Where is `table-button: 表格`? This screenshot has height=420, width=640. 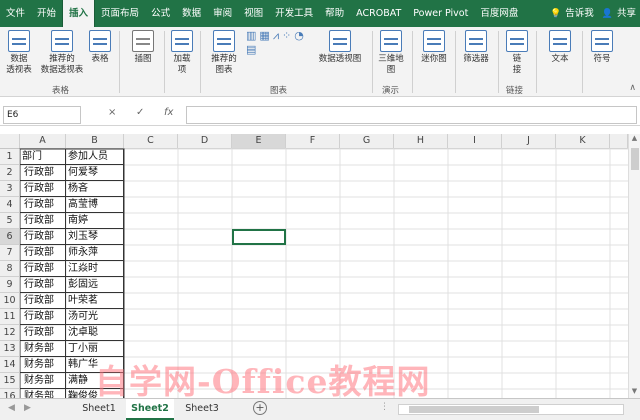 table-button: 表格 is located at coordinates (100, 47).